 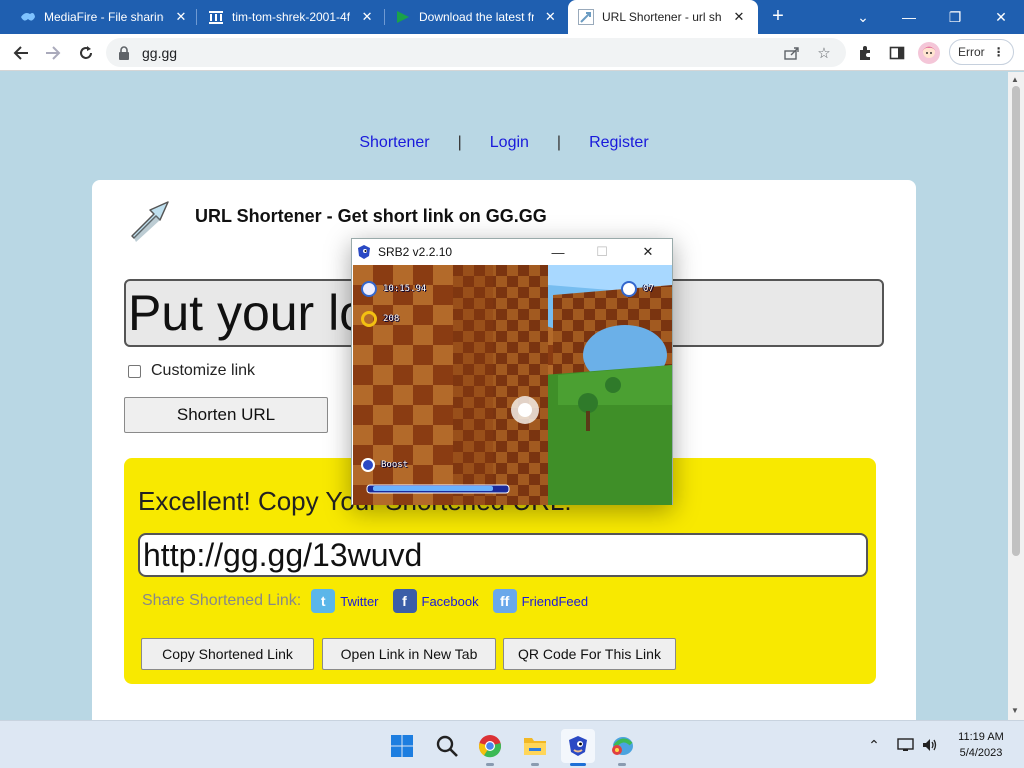 I want to click on srb2-titlebar: SRB2 v2.2.10 — ☐ ✕, so click(x=512, y=252).